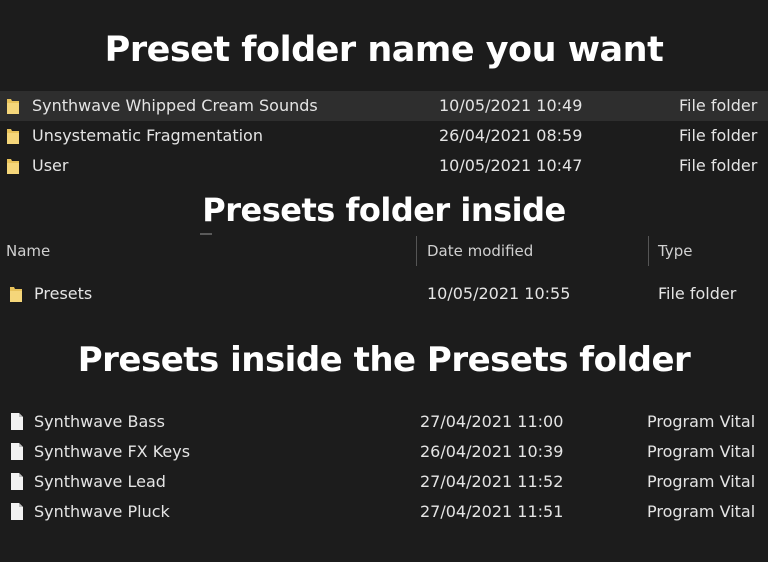 This screenshot has height=562, width=768. I want to click on file-name: Synthwave FX Keys, so click(112, 451).